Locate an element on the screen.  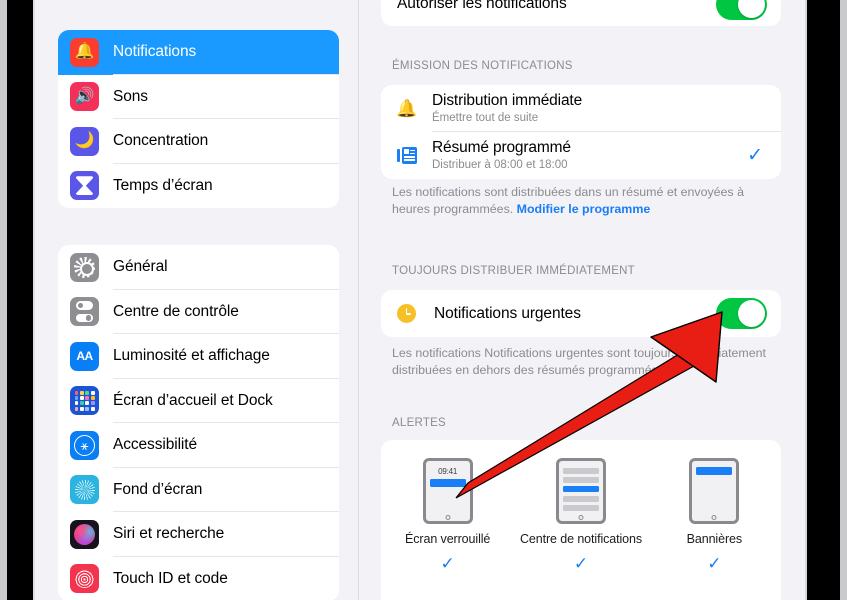
sidebar-item-label: Touch ID et code is located at coordinates (170, 578).